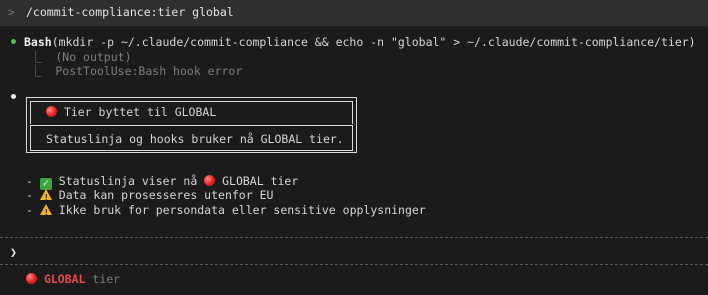 The image size is (708, 295). I want to click on tool-status-dot-icon, so click(13, 41).